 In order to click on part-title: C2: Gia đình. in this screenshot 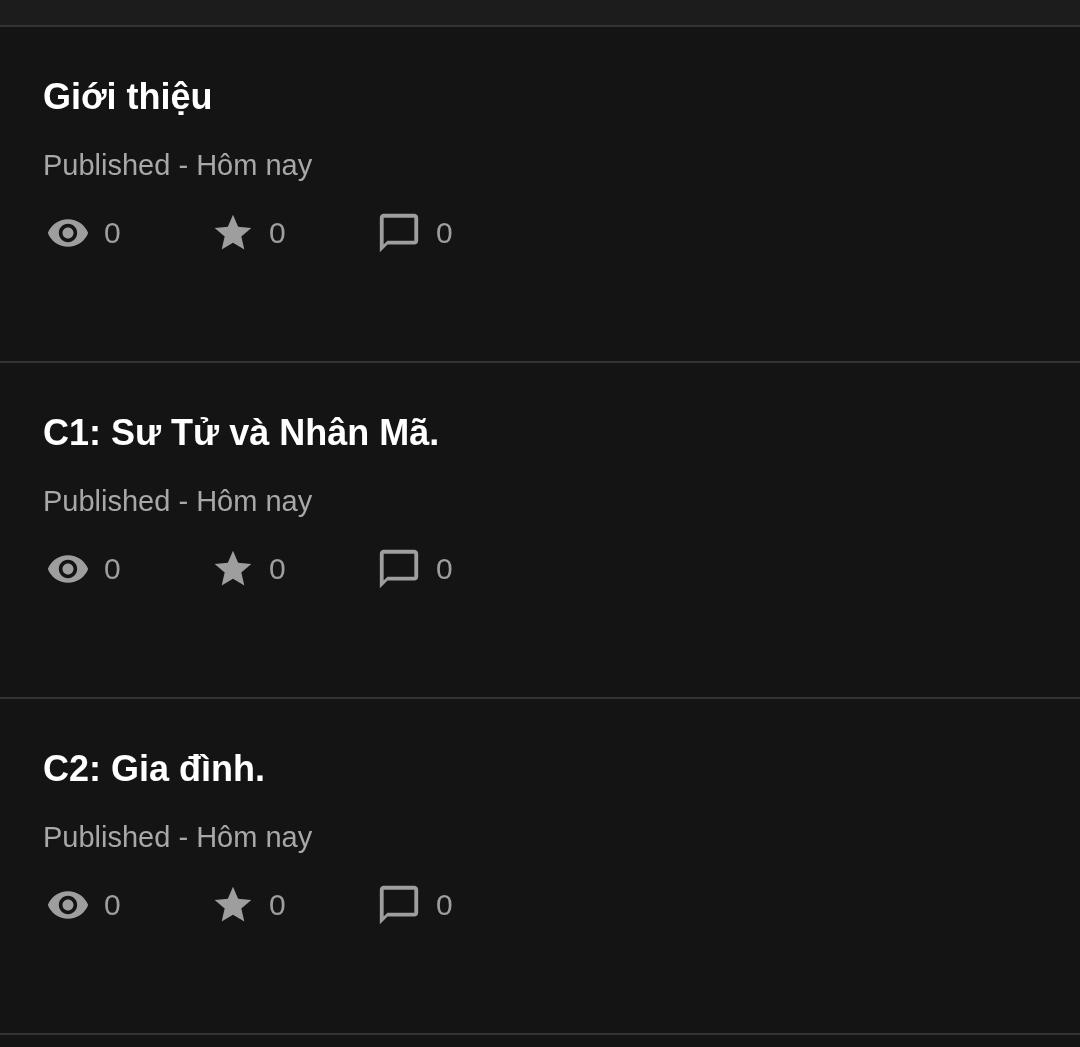, I will do `click(154, 769)`.